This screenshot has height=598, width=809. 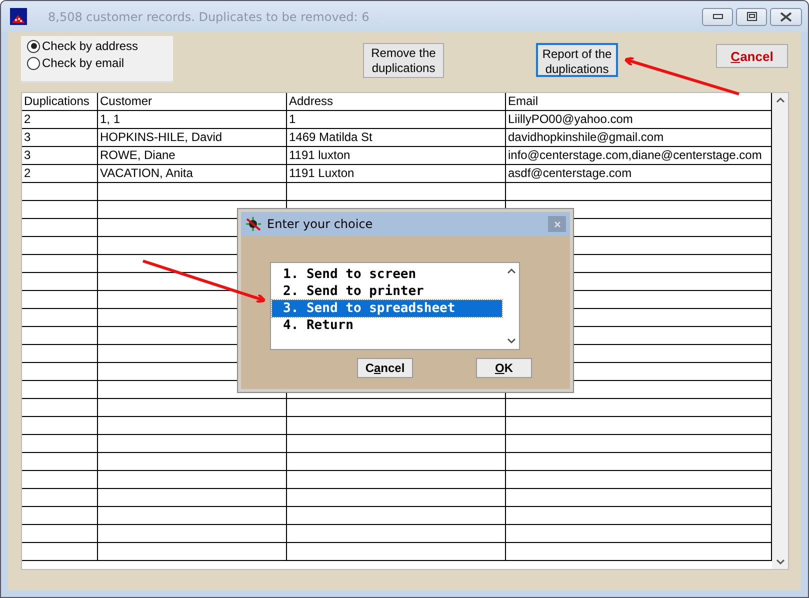 I want to click on action-button: Remove the duplications, so click(x=403, y=60).